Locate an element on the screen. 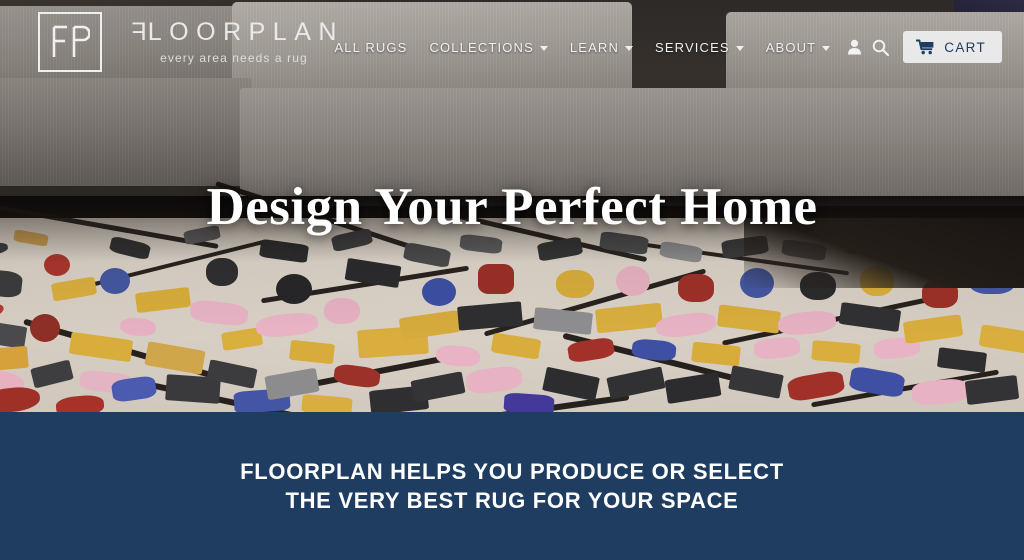 The width and height of the screenshot is (1024, 560). user-account-icon is located at coordinates (854, 47).